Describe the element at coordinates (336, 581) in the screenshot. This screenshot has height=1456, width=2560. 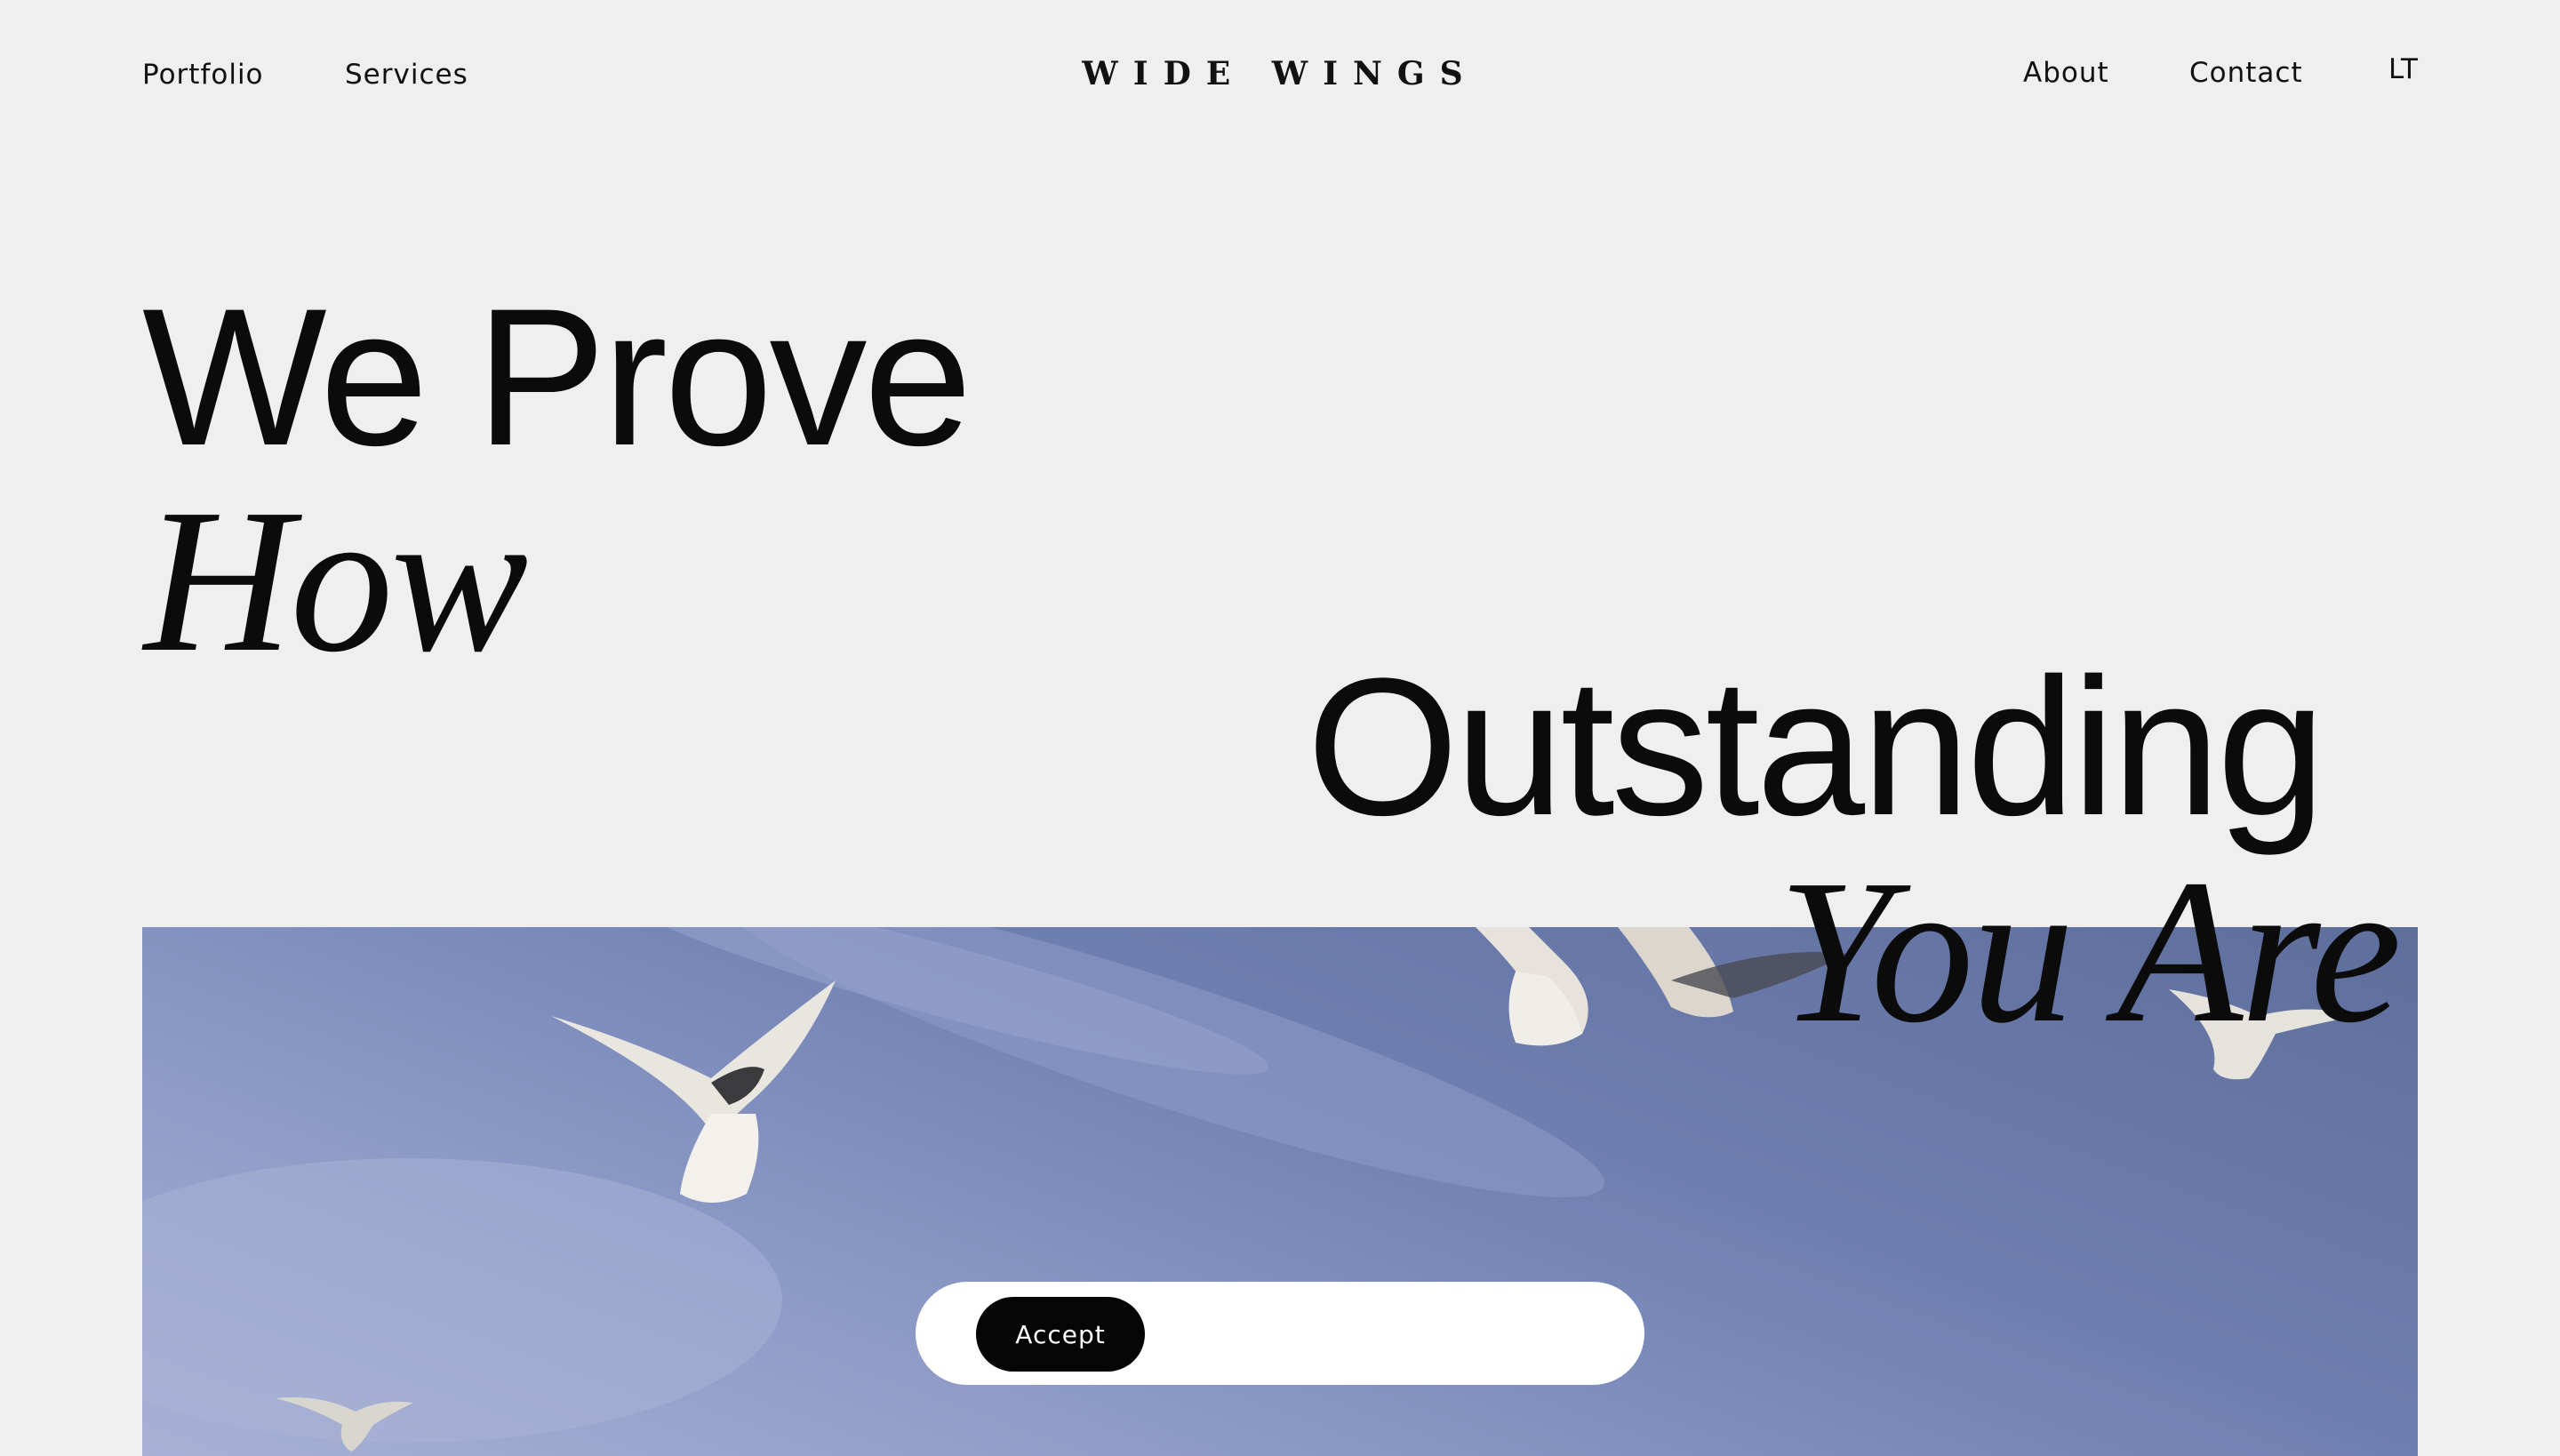
I see `hero-line-how: How` at that location.